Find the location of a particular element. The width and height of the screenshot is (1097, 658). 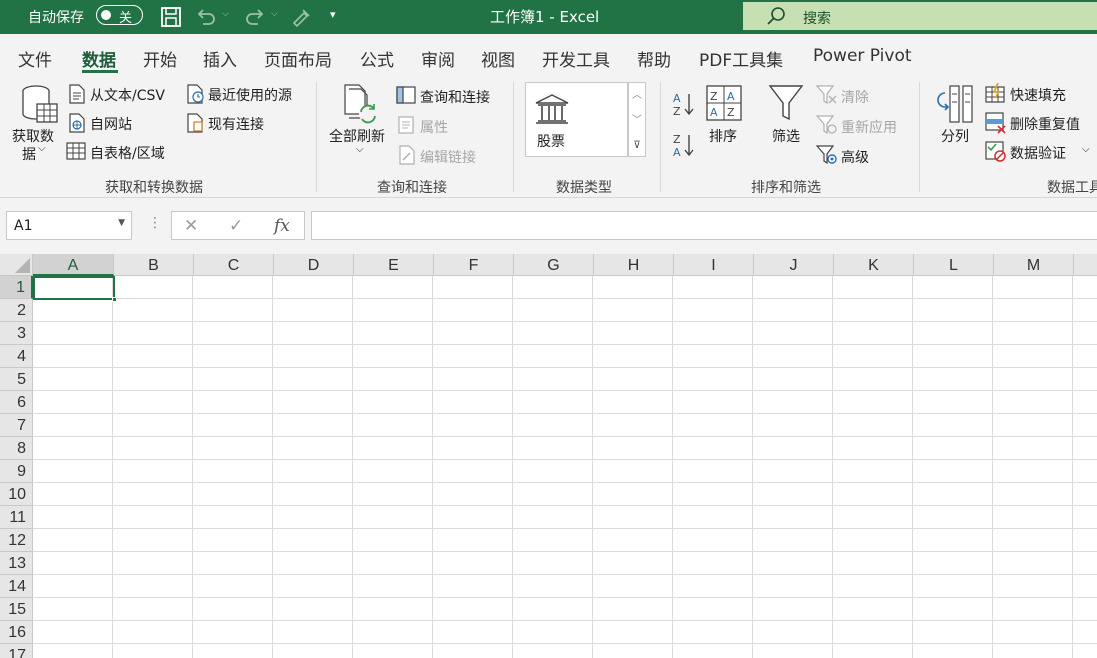

sort-descending-icon: Z A is located at coordinates (684, 145).